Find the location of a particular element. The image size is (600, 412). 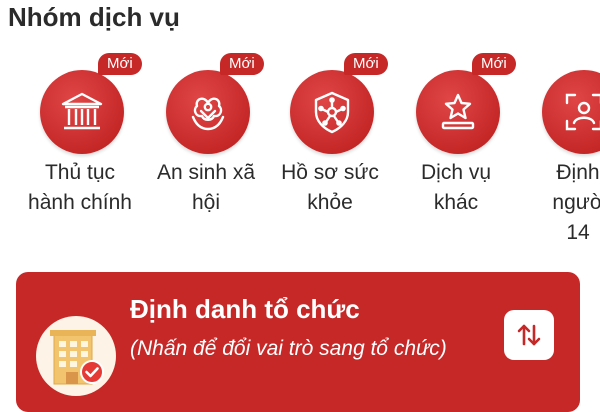

service-health-records: Mới Hồ sơ sức khỏe is located at coordinates (330, 150).